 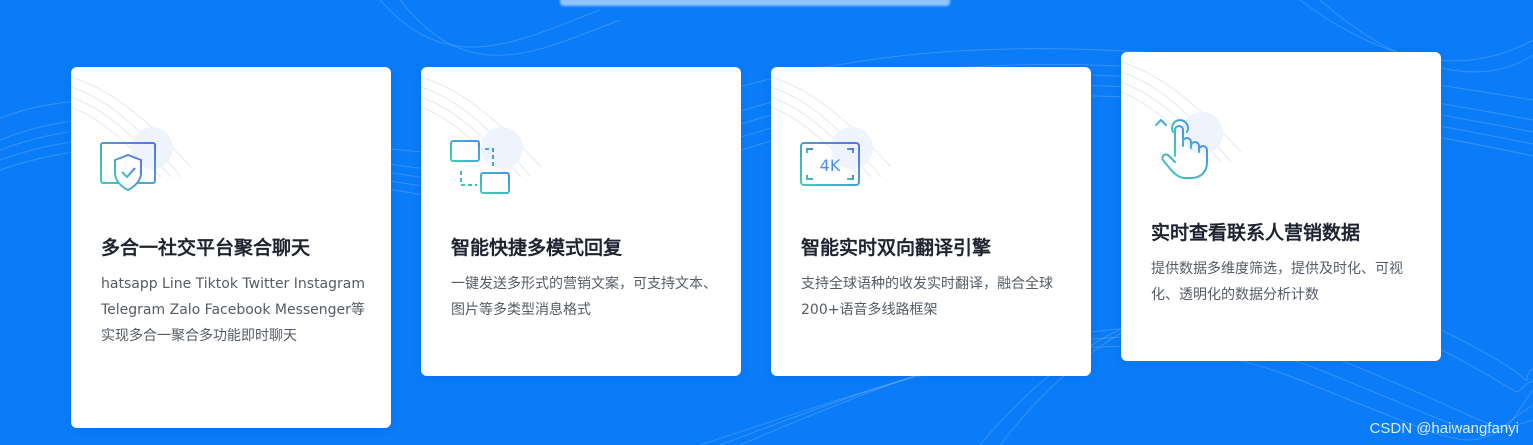 What do you see at coordinates (138, 163) in the screenshot?
I see `shield-browser-icon` at bounding box center [138, 163].